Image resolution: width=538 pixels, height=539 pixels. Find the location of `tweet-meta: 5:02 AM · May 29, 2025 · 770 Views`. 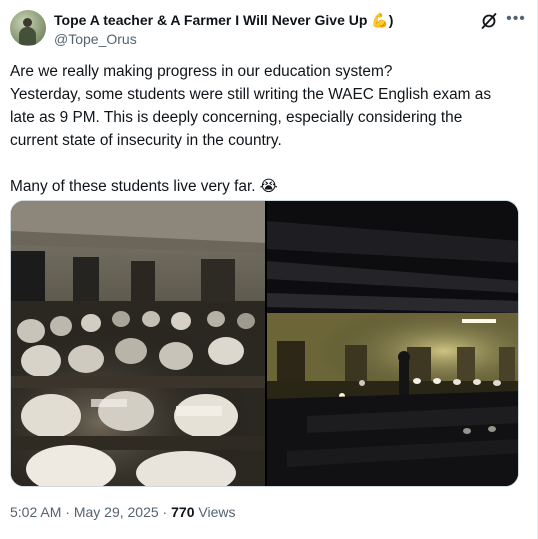

tweet-meta: 5:02 AM · May 29, 2025 · 770 Views is located at coordinates (122, 512).